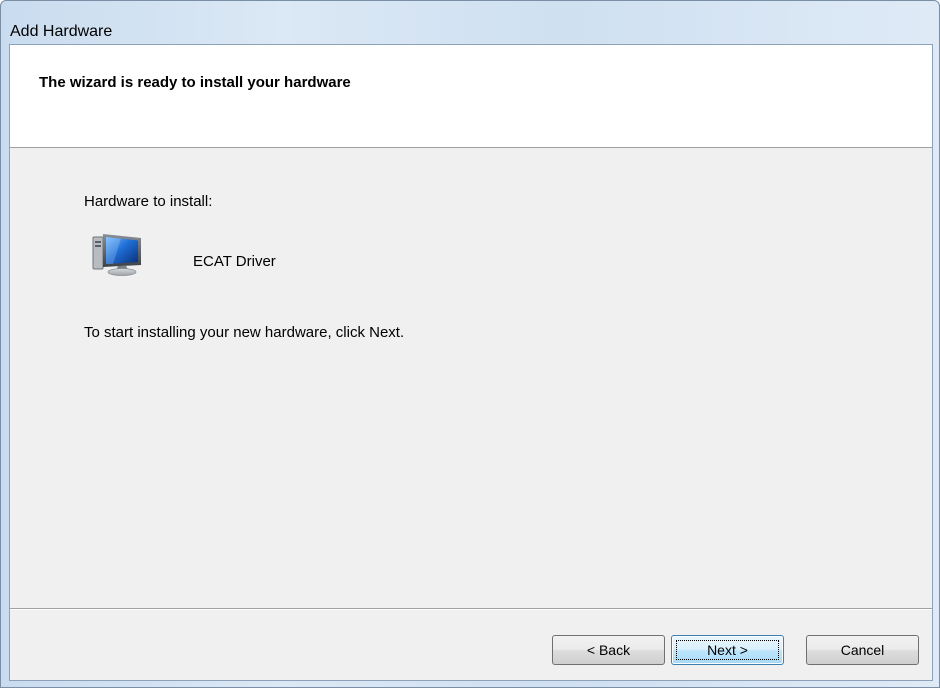 This screenshot has width=940, height=688. Describe the element at coordinates (470, 22) in the screenshot. I see `title-bar: Add Hardware` at that location.